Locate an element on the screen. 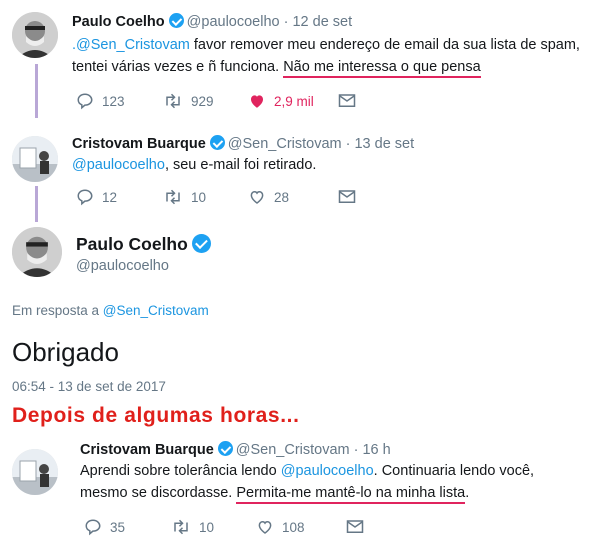 The width and height of the screenshot is (600, 549). mention-link: @Sen_Cristovam is located at coordinates (156, 310).